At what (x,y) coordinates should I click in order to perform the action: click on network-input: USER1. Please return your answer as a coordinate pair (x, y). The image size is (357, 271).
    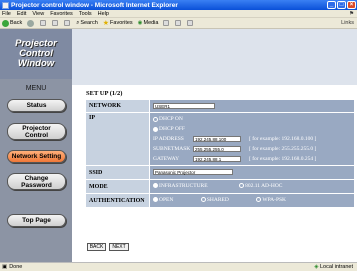
    Looking at the image, I should click on (184, 105).